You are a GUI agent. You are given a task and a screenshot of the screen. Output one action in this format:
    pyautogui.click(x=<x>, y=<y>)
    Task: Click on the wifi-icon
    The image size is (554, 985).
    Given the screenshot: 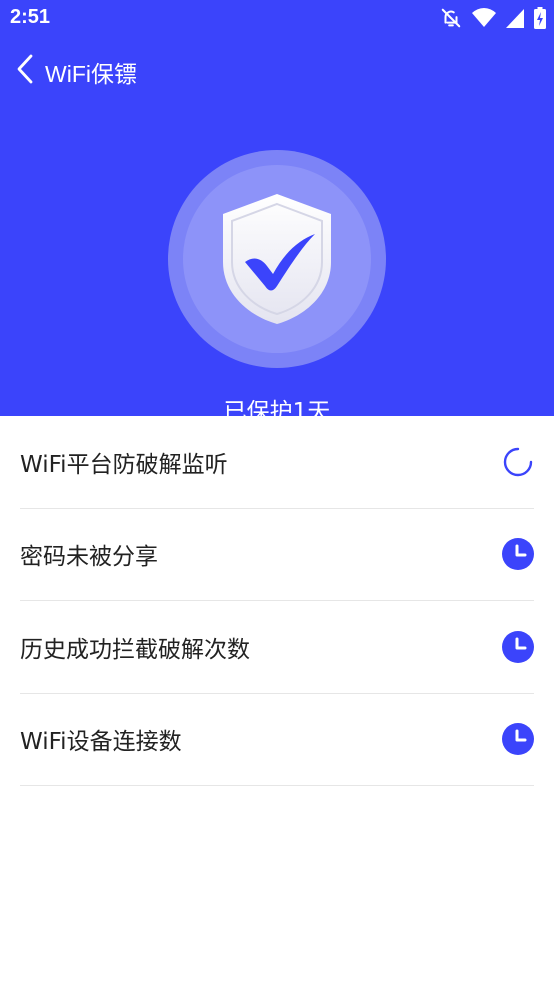 What is the action you would take?
    pyautogui.click(x=484, y=18)
    